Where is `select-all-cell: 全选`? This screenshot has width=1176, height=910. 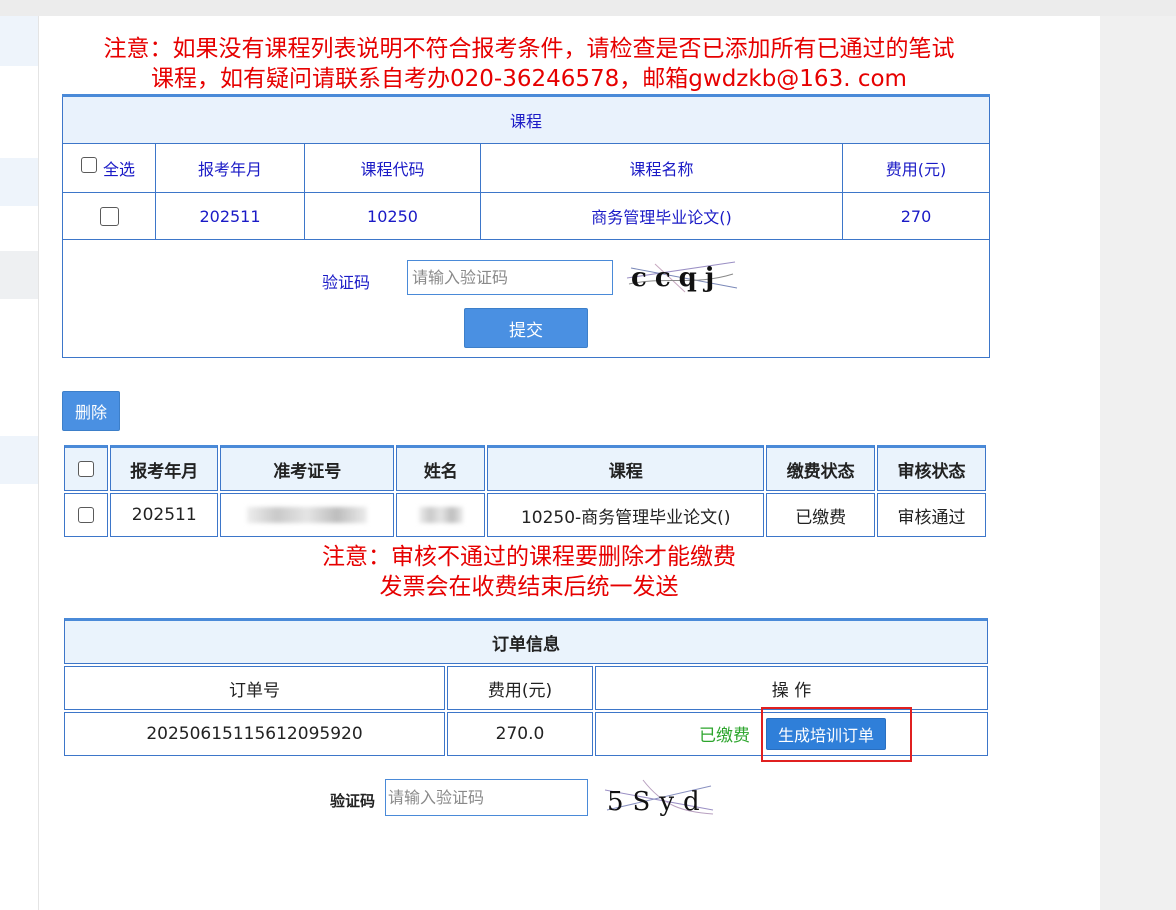
select-all-cell: 全选 is located at coordinates (109, 168).